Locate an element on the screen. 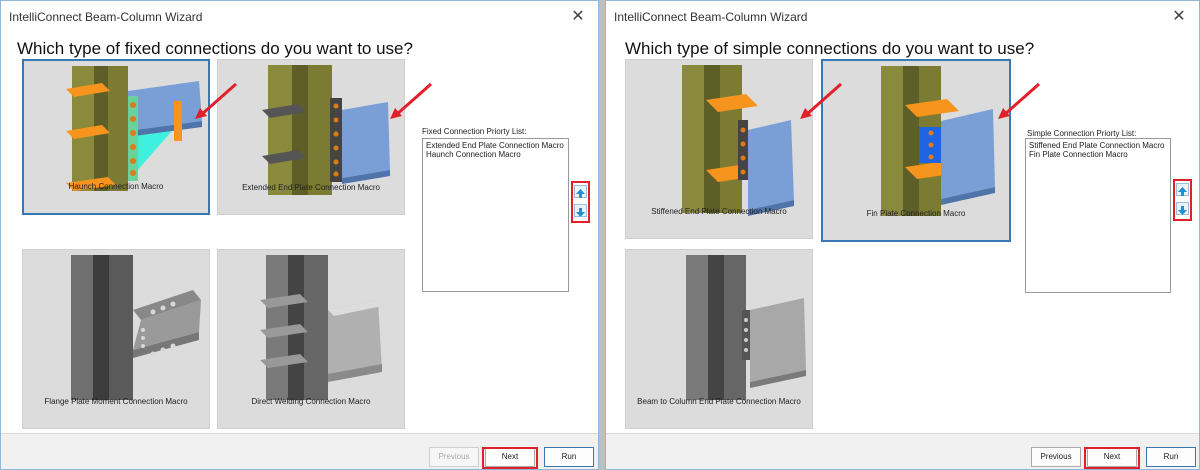 The width and height of the screenshot is (1200, 470). priority-list-label: Simple Connection Priorty List: is located at coordinates (1082, 133).